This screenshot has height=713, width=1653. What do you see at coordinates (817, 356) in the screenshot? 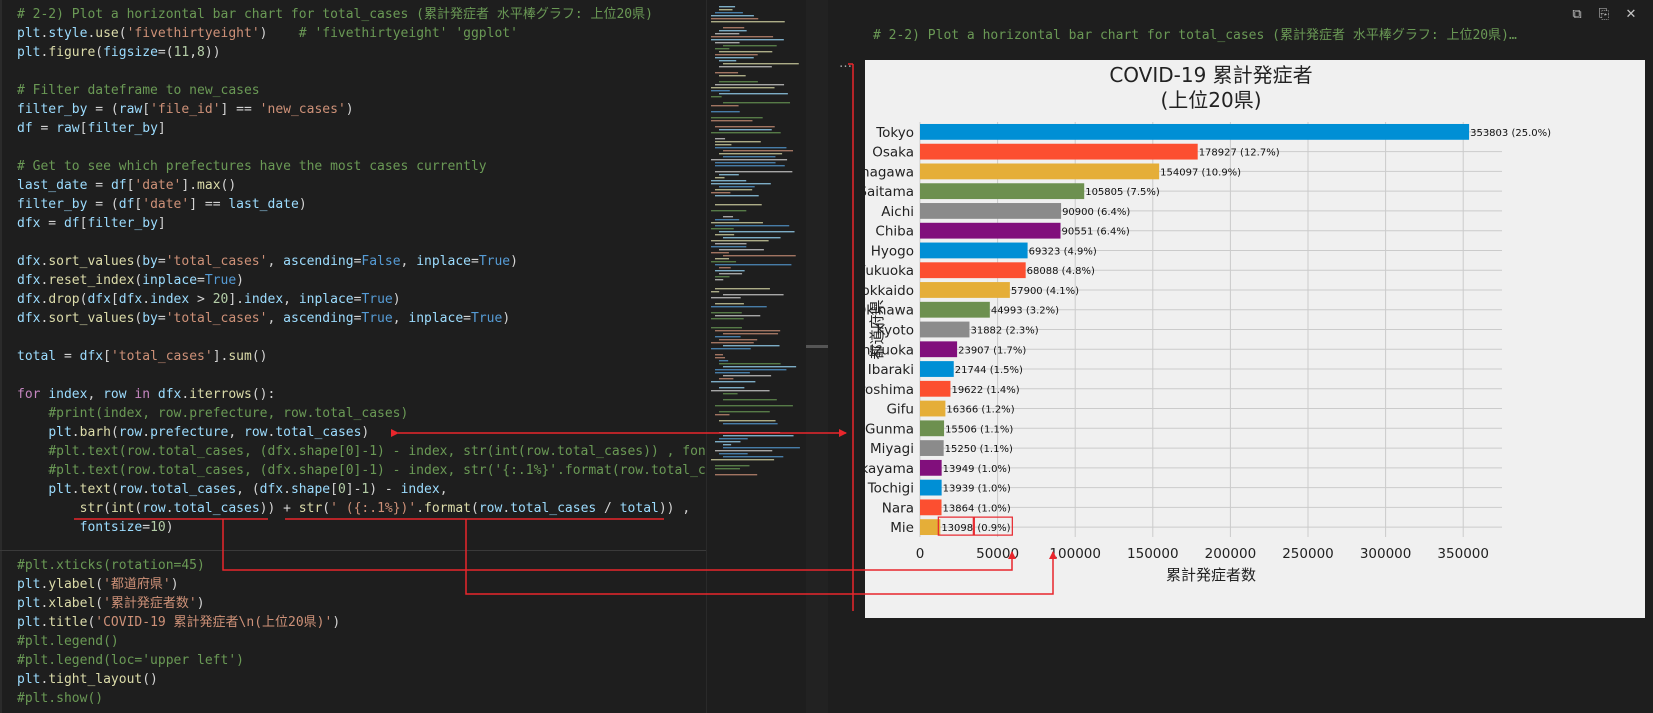
I see `minimap-scrollbar` at bounding box center [817, 356].